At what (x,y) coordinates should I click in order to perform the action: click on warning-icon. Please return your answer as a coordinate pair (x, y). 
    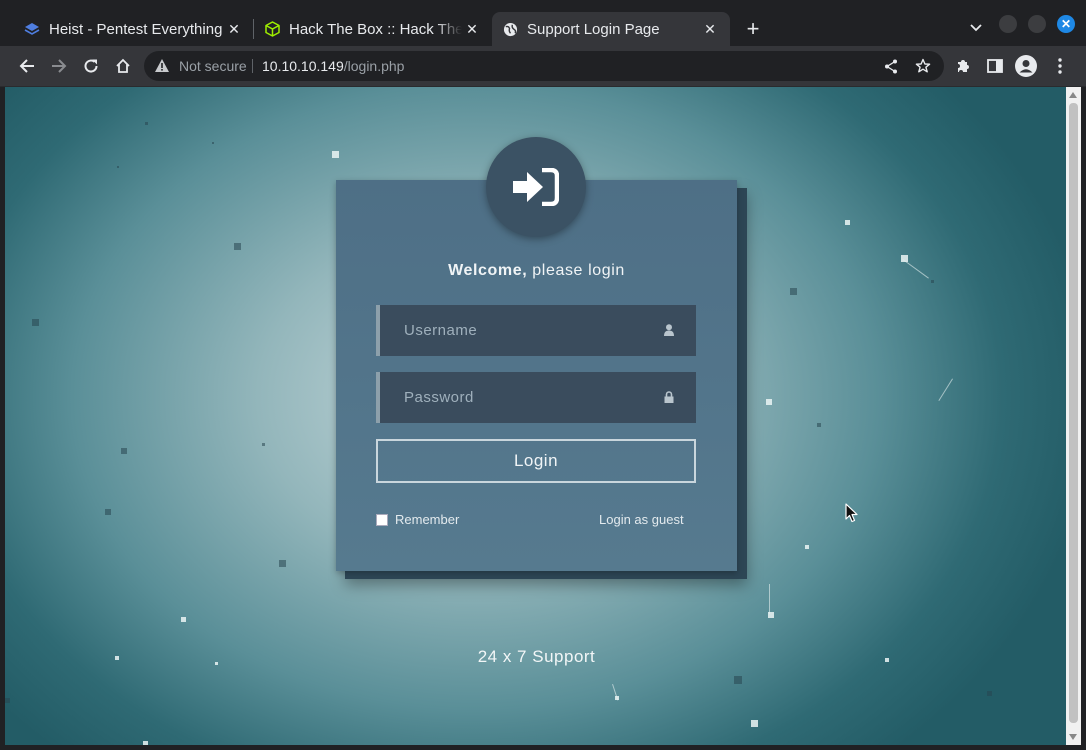
    Looking at the image, I should click on (162, 66).